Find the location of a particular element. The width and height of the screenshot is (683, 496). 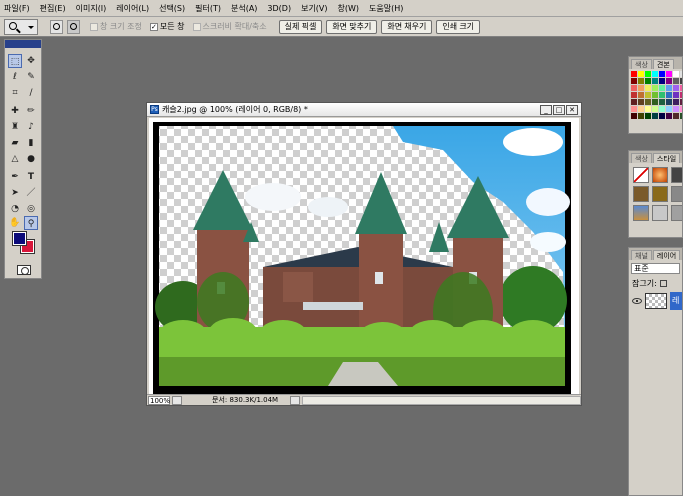

eraser-tool-icon: ▰ is located at coordinates (15, 143).